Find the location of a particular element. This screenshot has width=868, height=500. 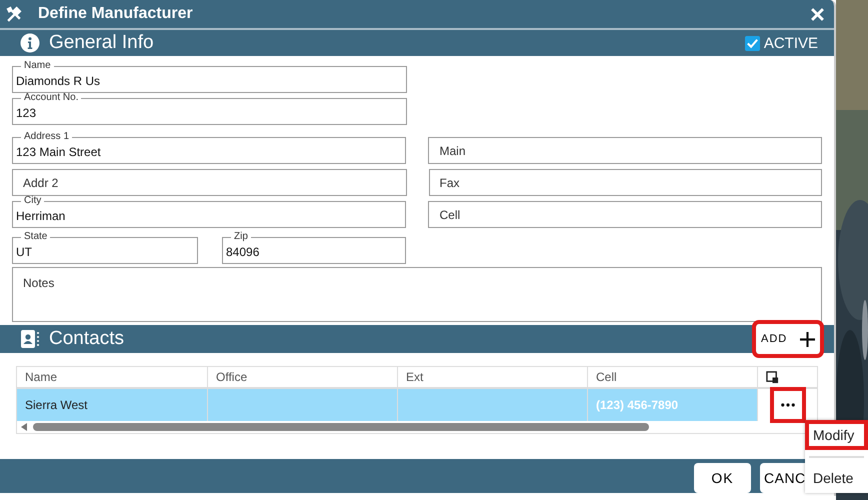

contact-book-icon is located at coordinates (30, 339).